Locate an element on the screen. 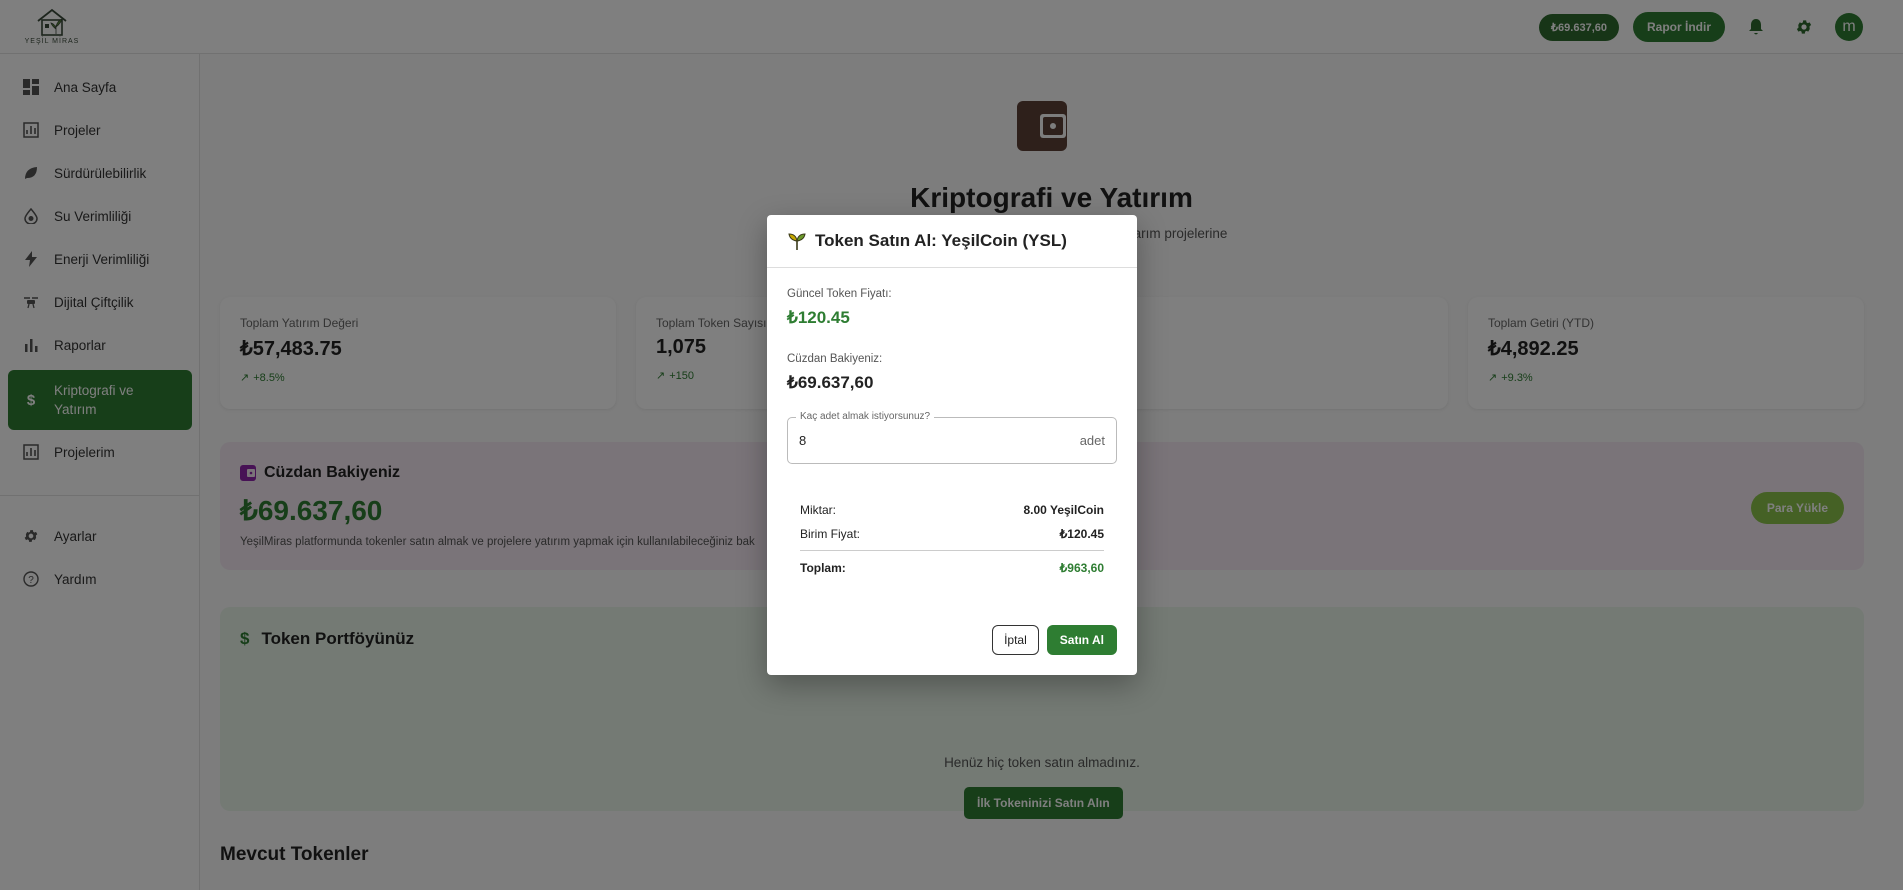  sprout-icon is located at coordinates (797, 241).